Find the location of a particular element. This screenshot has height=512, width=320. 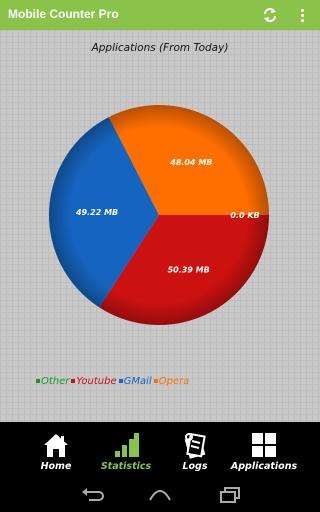

refresh-icon is located at coordinates (270, 15).